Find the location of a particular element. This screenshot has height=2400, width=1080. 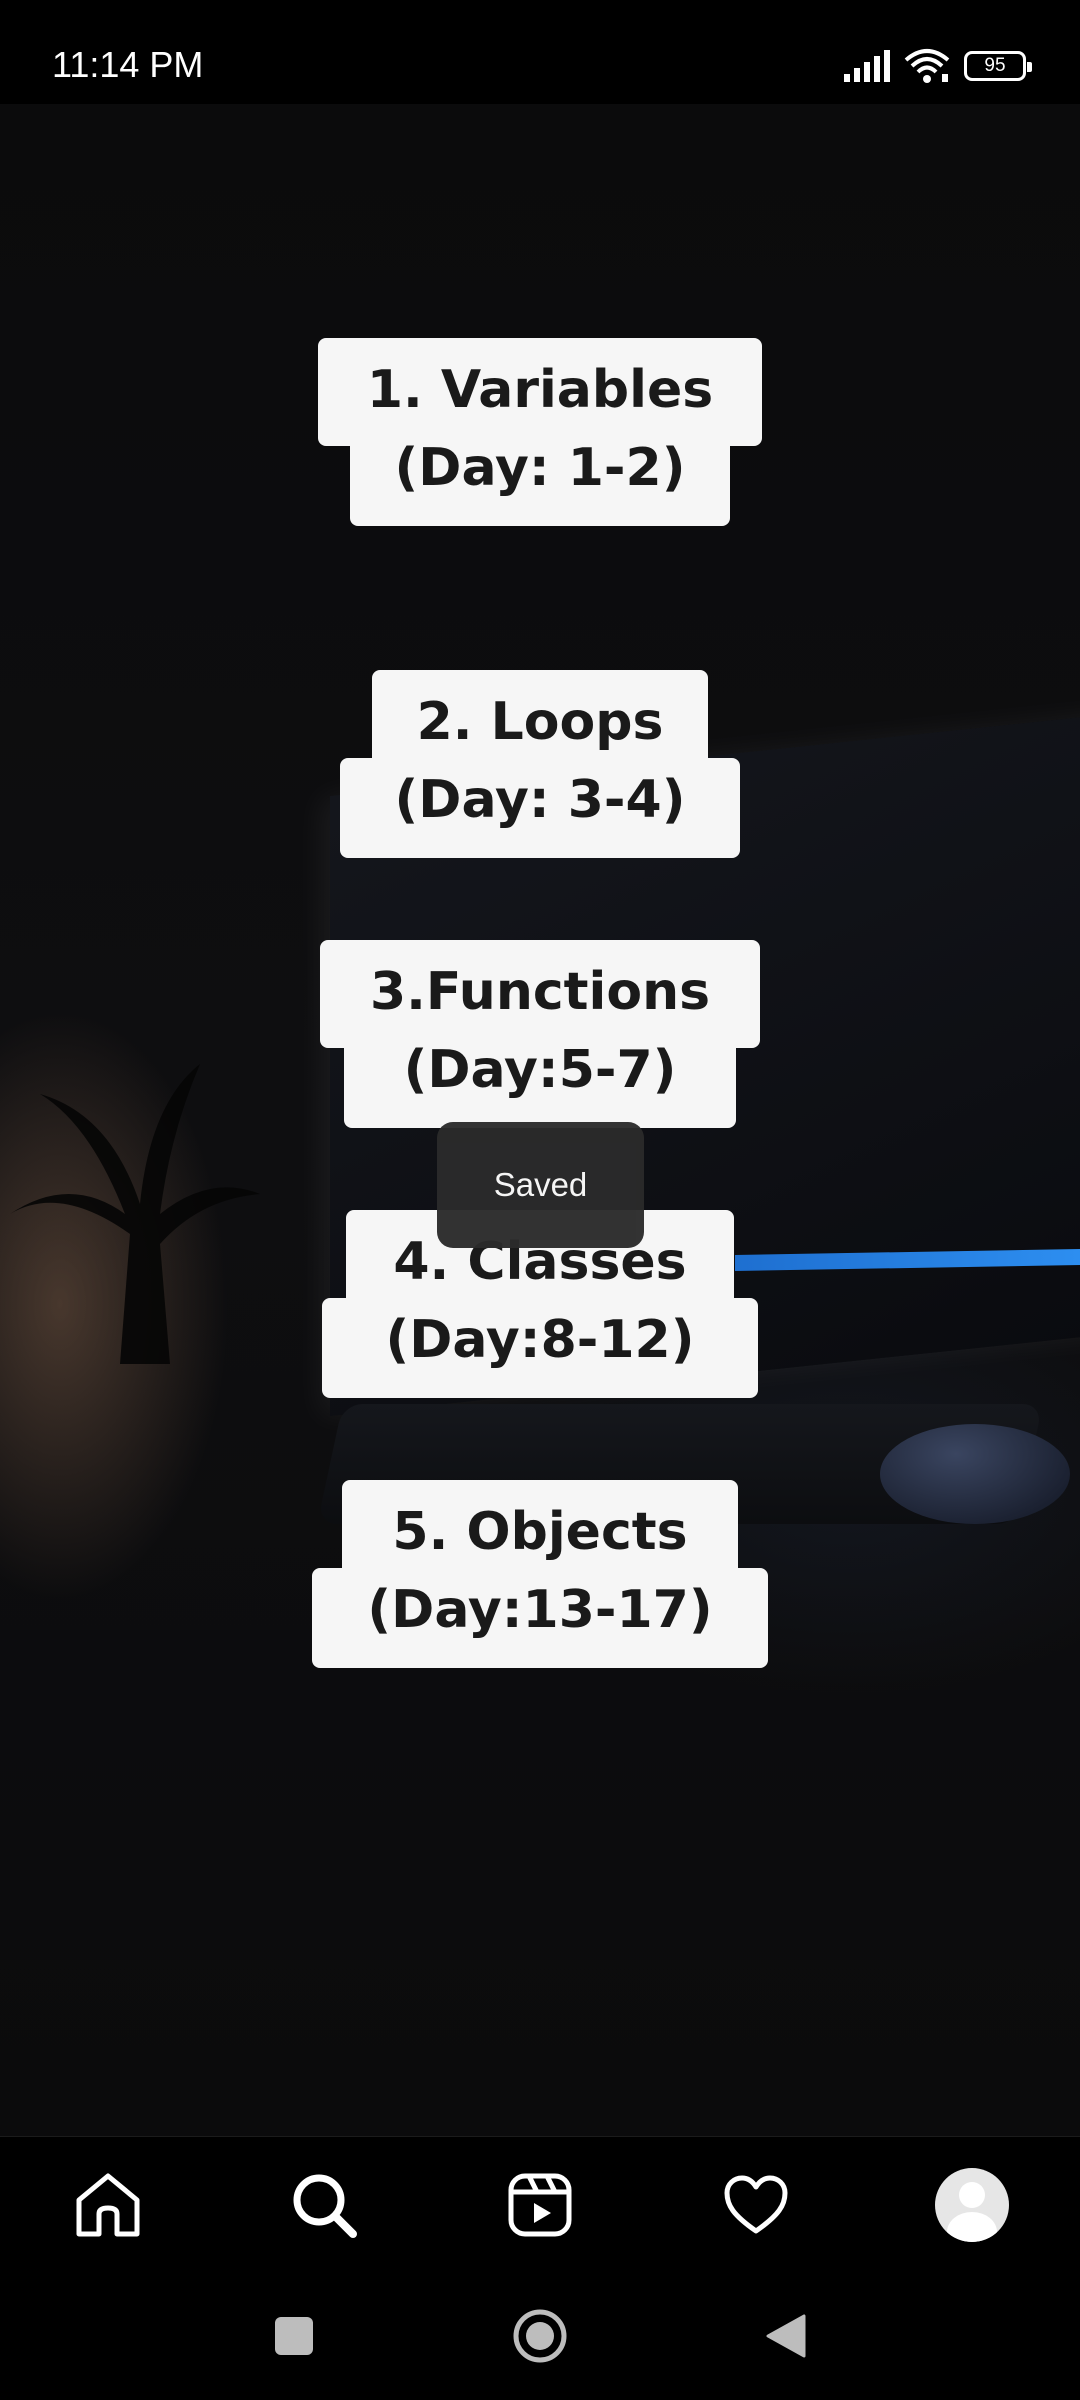

saved-toast: Saved is located at coordinates (540, 1185).